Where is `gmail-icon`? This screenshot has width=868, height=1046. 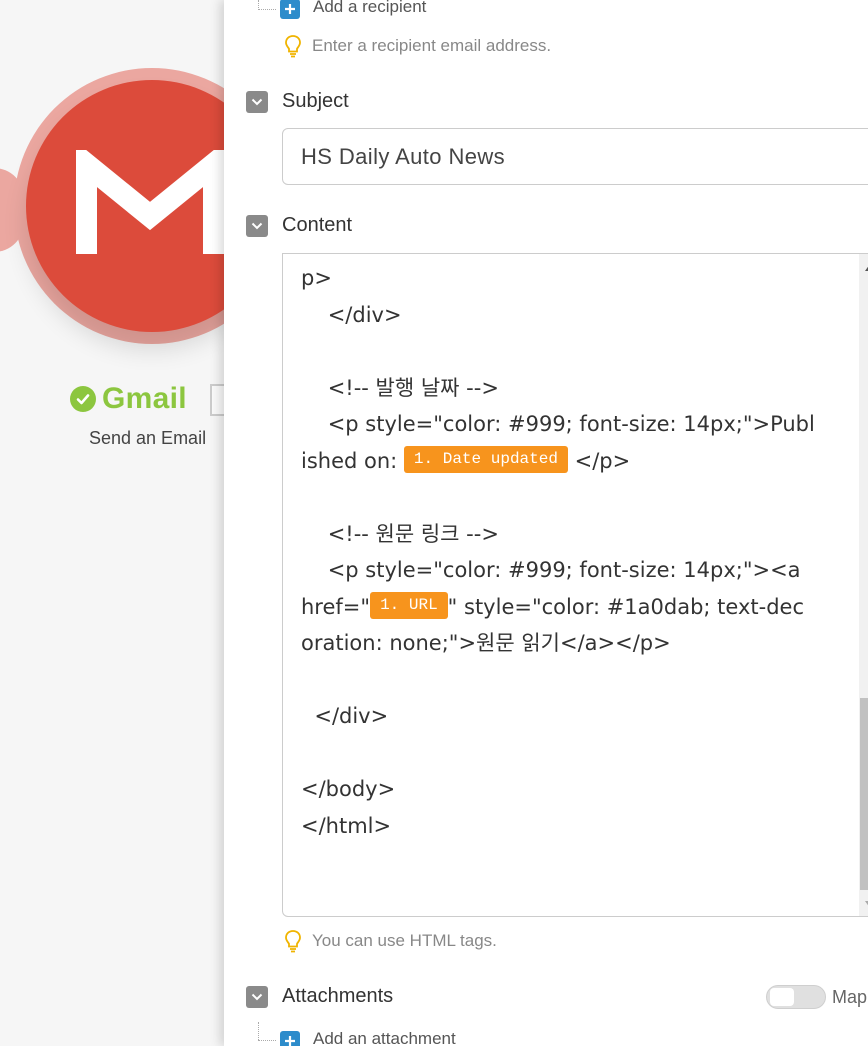 gmail-icon is located at coordinates (150, 202).